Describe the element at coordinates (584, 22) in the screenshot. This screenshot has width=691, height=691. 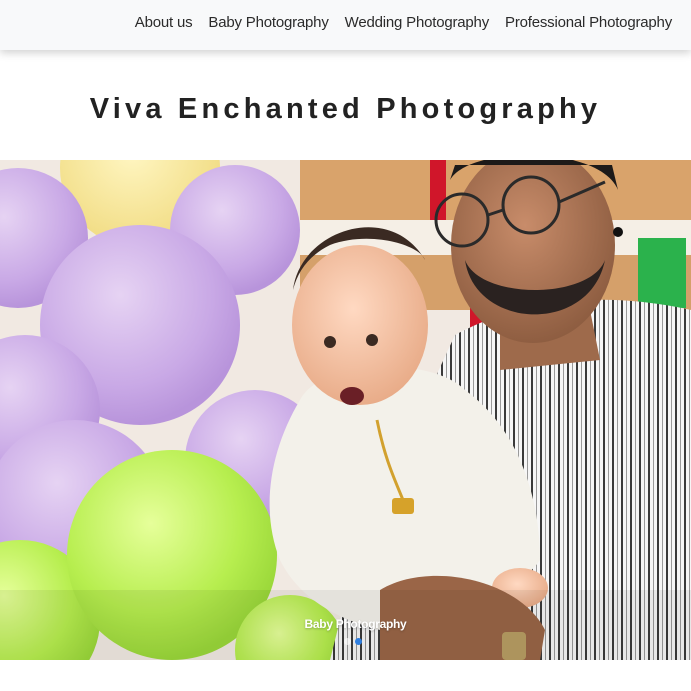
I see `nav-link-professional-photography: Professional Photography` at that location.